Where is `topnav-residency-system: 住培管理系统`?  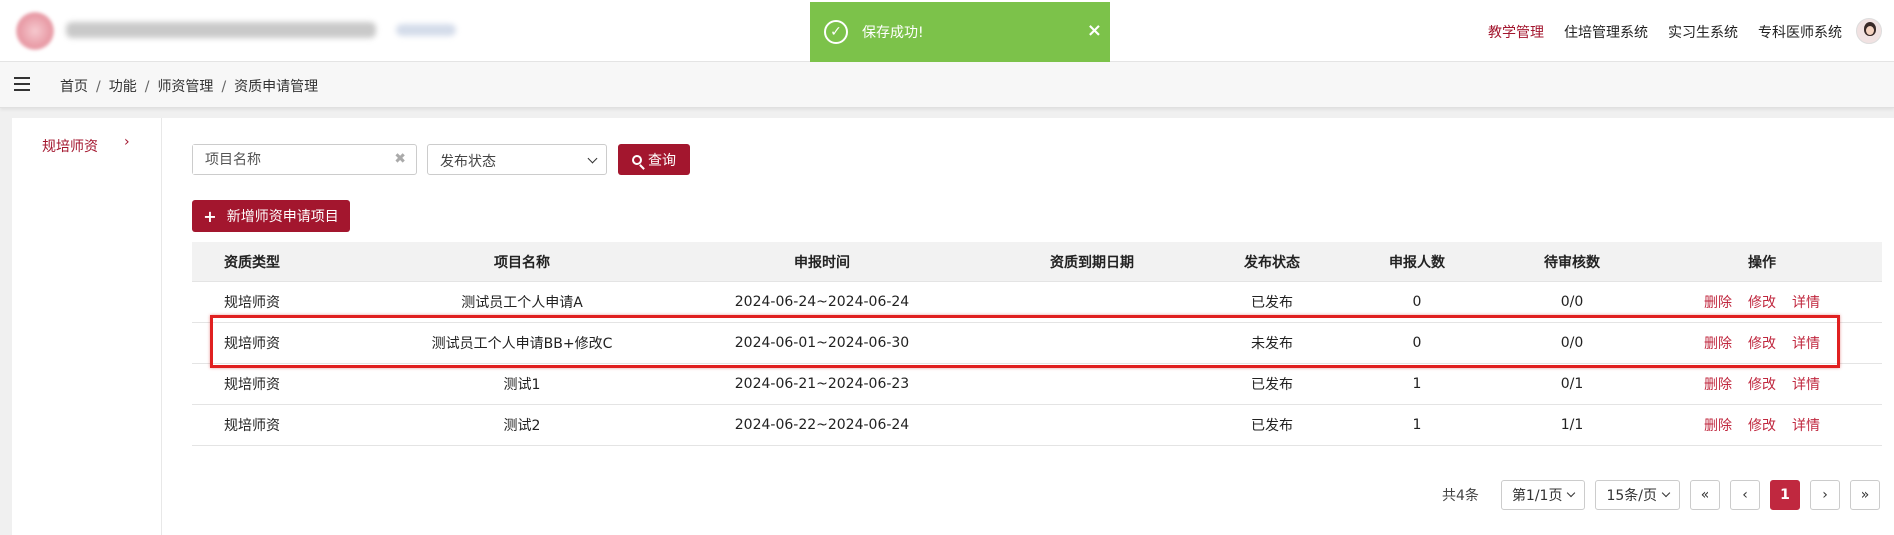
topnav-residency-system: 住培管理系统 is located at coordinates (1606, 32).